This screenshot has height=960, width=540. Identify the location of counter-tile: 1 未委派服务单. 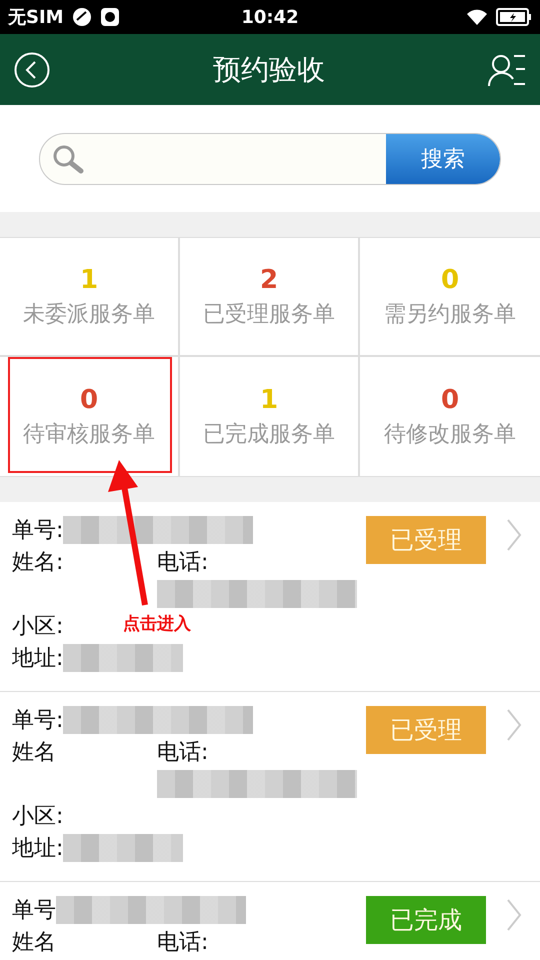
(90, 297).